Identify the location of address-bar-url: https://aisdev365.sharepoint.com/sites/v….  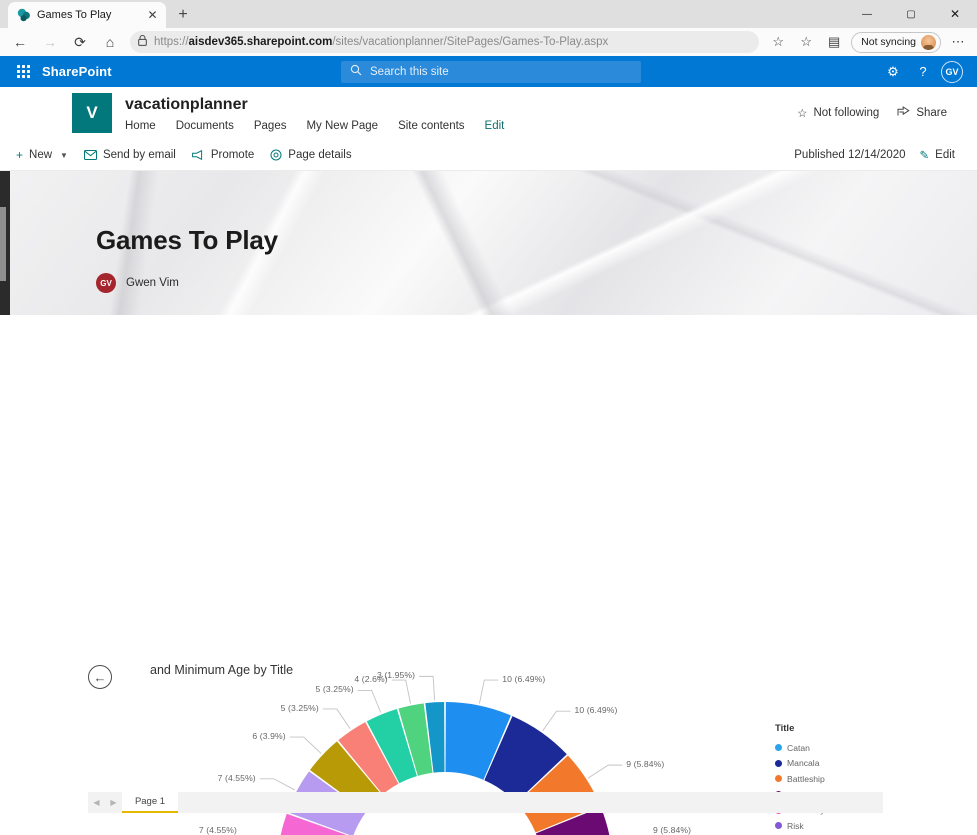
(381, 42).